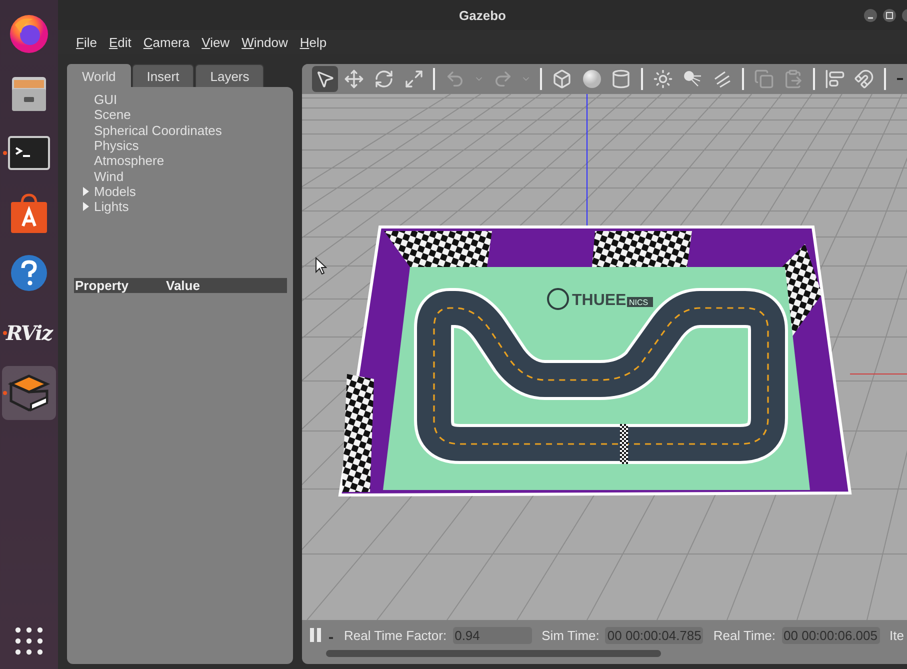 The image size is (907, 669). I want to click on readout-field: 00 00:00:06.005, so click(831, 635).